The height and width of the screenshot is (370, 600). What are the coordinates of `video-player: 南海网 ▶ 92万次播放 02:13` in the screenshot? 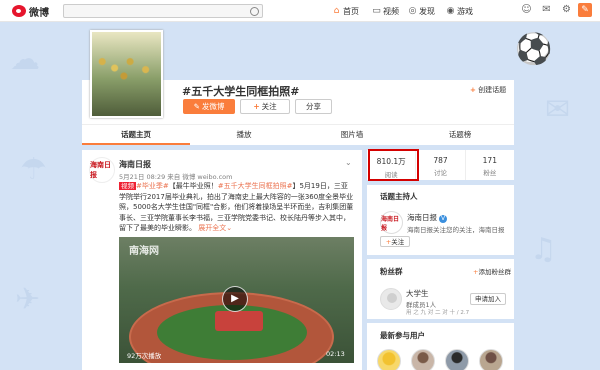 It's located at (236, 300).